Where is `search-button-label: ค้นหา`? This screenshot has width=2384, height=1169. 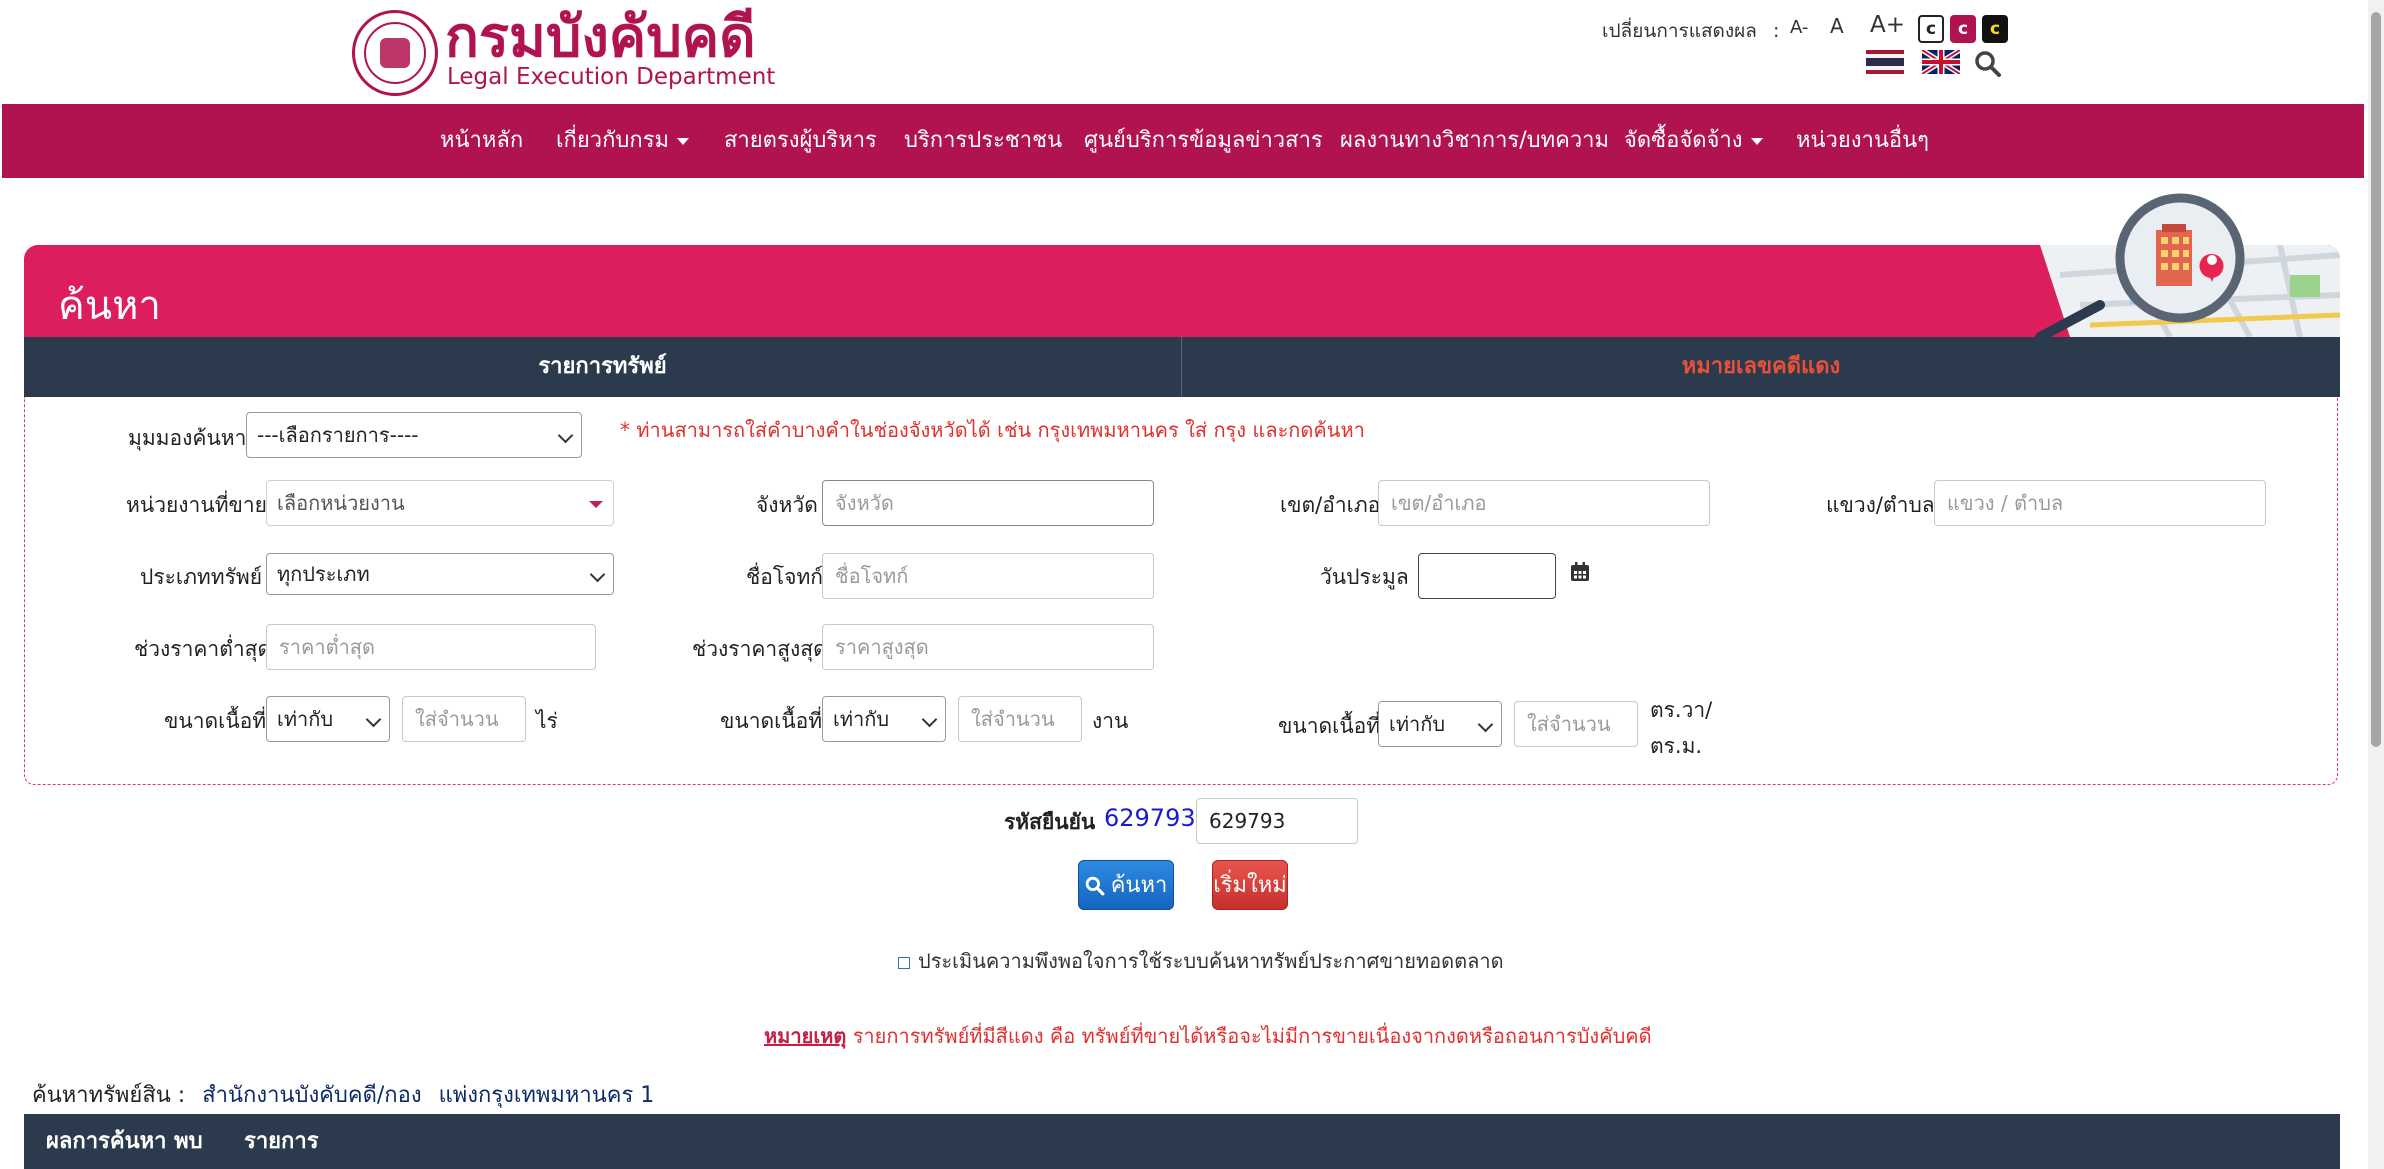
search-button-label: ค้นหา is located at coordinates (1139, 885).